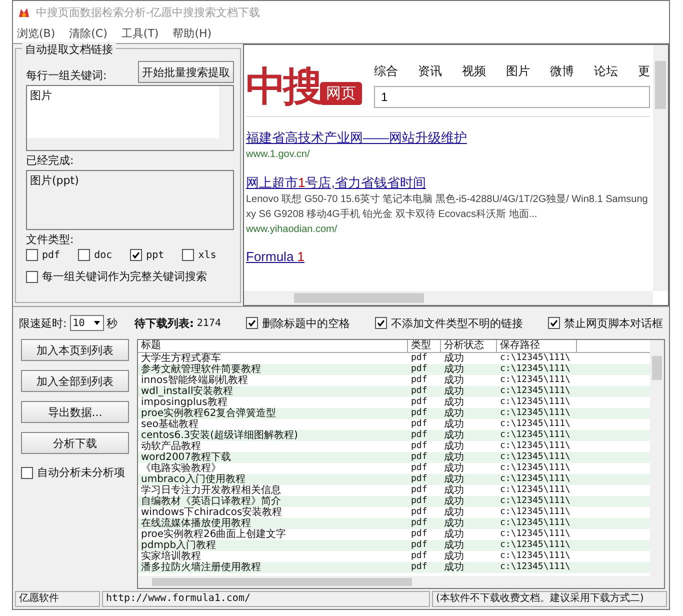 This screenshot has height=616, width=683. Describe the element at coordinates (209, 413) in the screenshot. I see `table-cell-text: proe实例教程62复合弹簧造型` at that location.